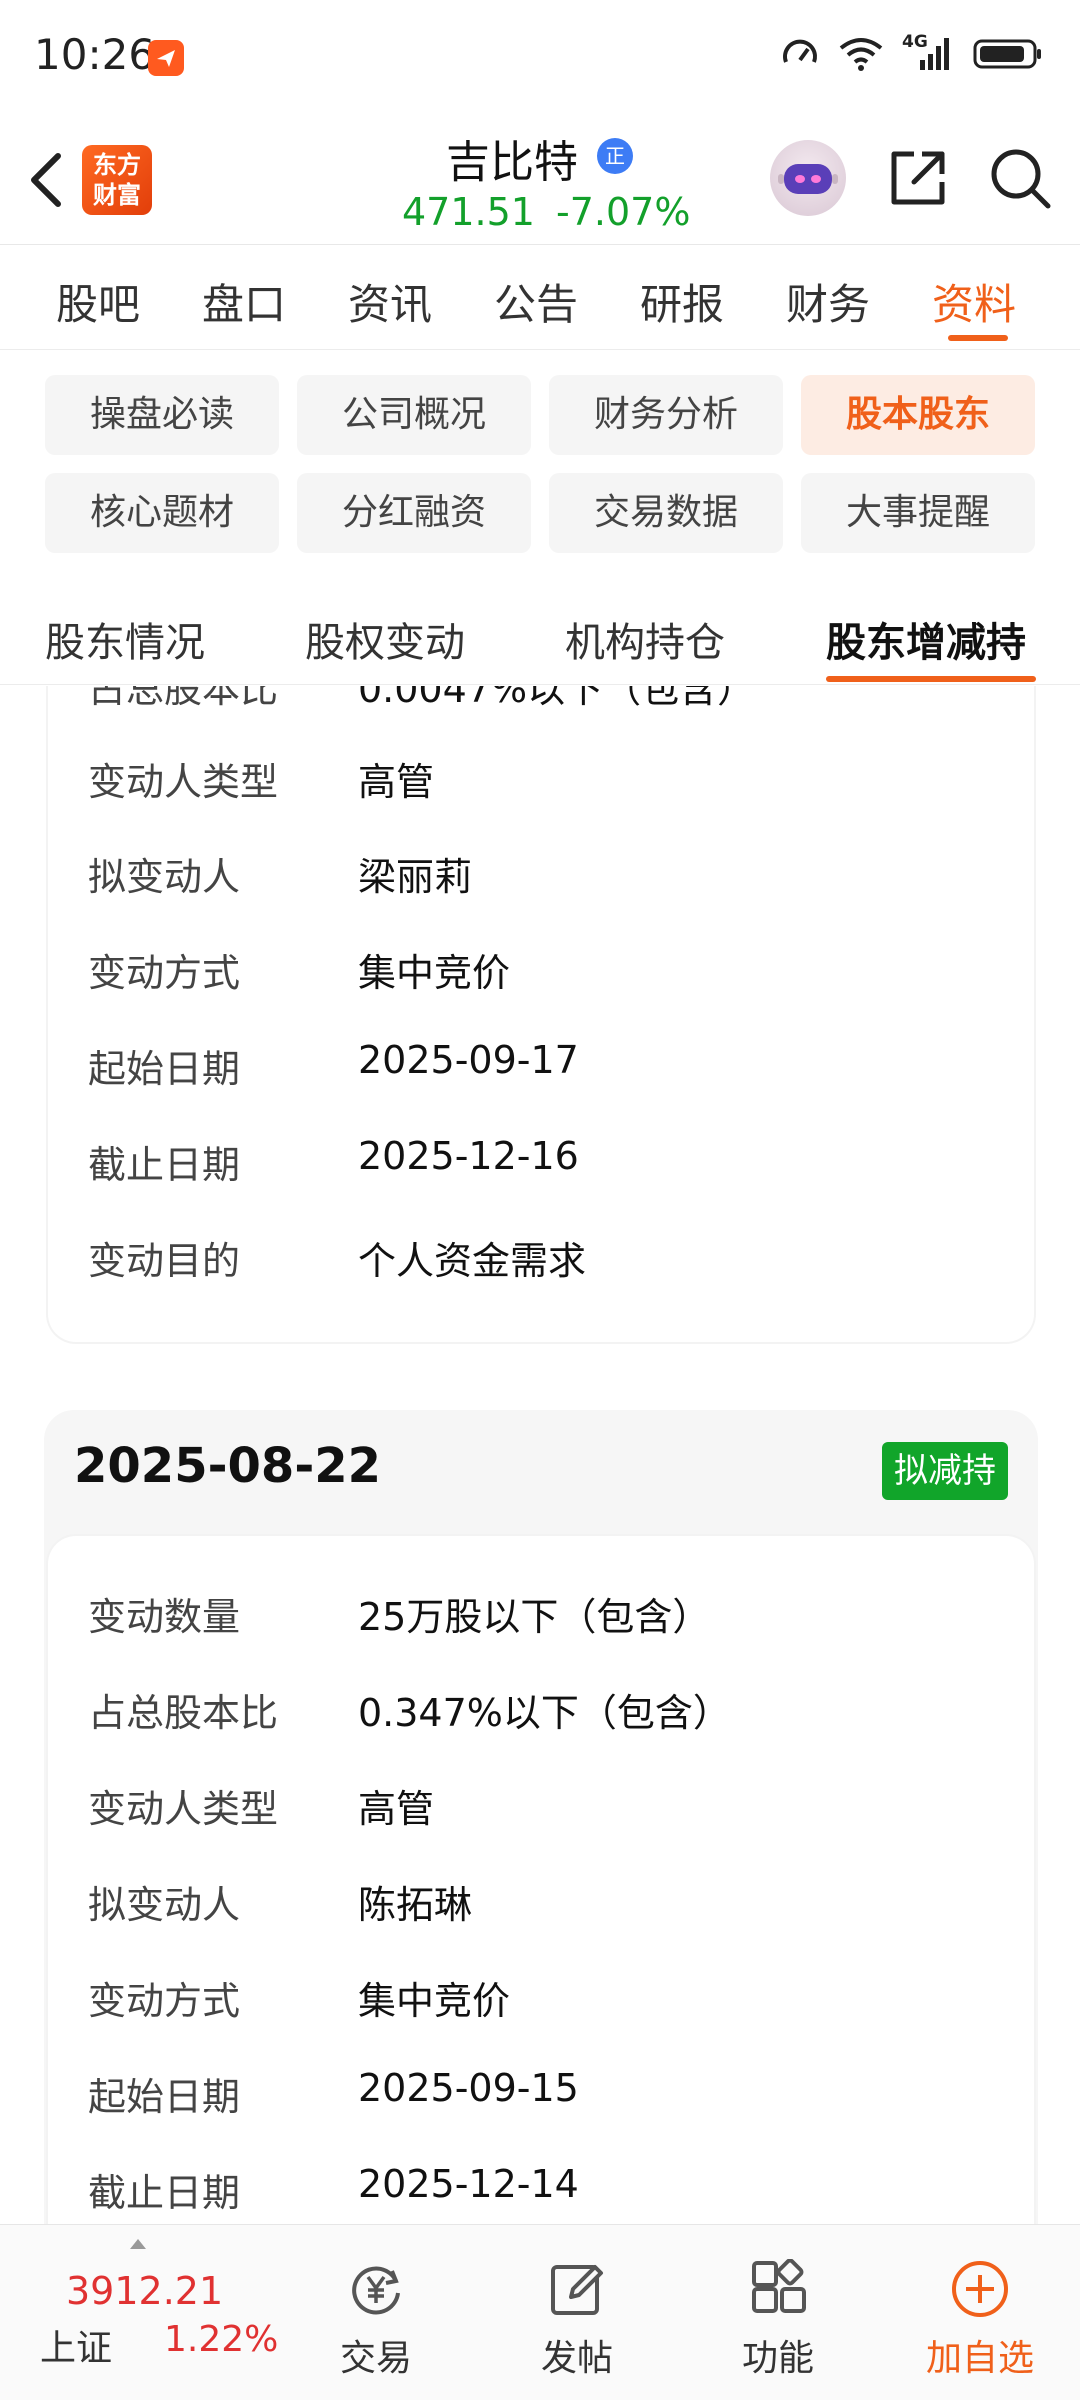 This screenshot has width=1080, height=2401. What do you see at coordinates (145, 2291) in the screenshot?
I see `index-value: 3912.21` at bounding box center [145, 2291].